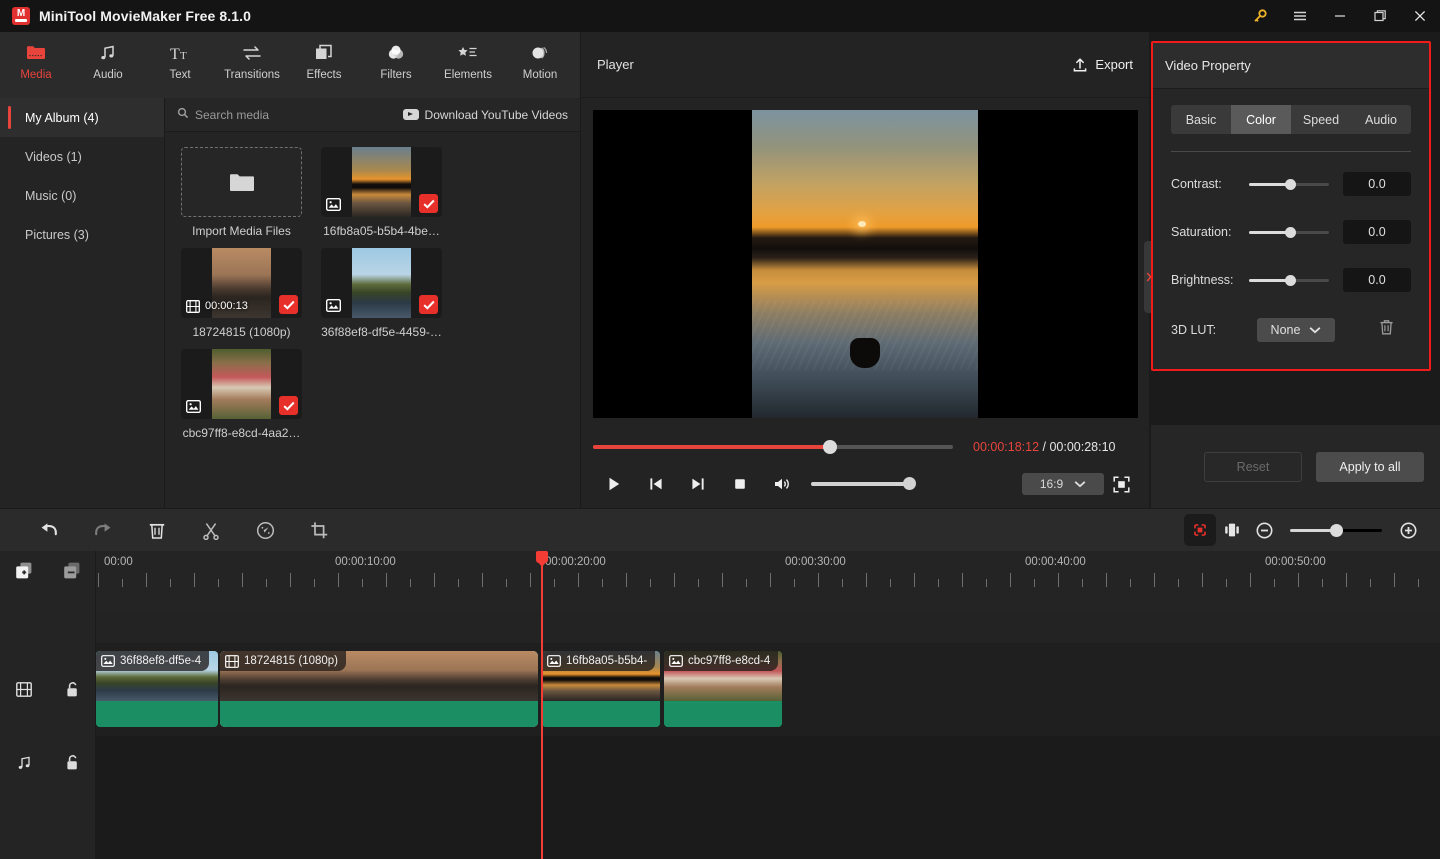  What do you see at coordinates (1300, 16) in the screenshot?
I see `menu-icon` at bounding box center [1300, 16].